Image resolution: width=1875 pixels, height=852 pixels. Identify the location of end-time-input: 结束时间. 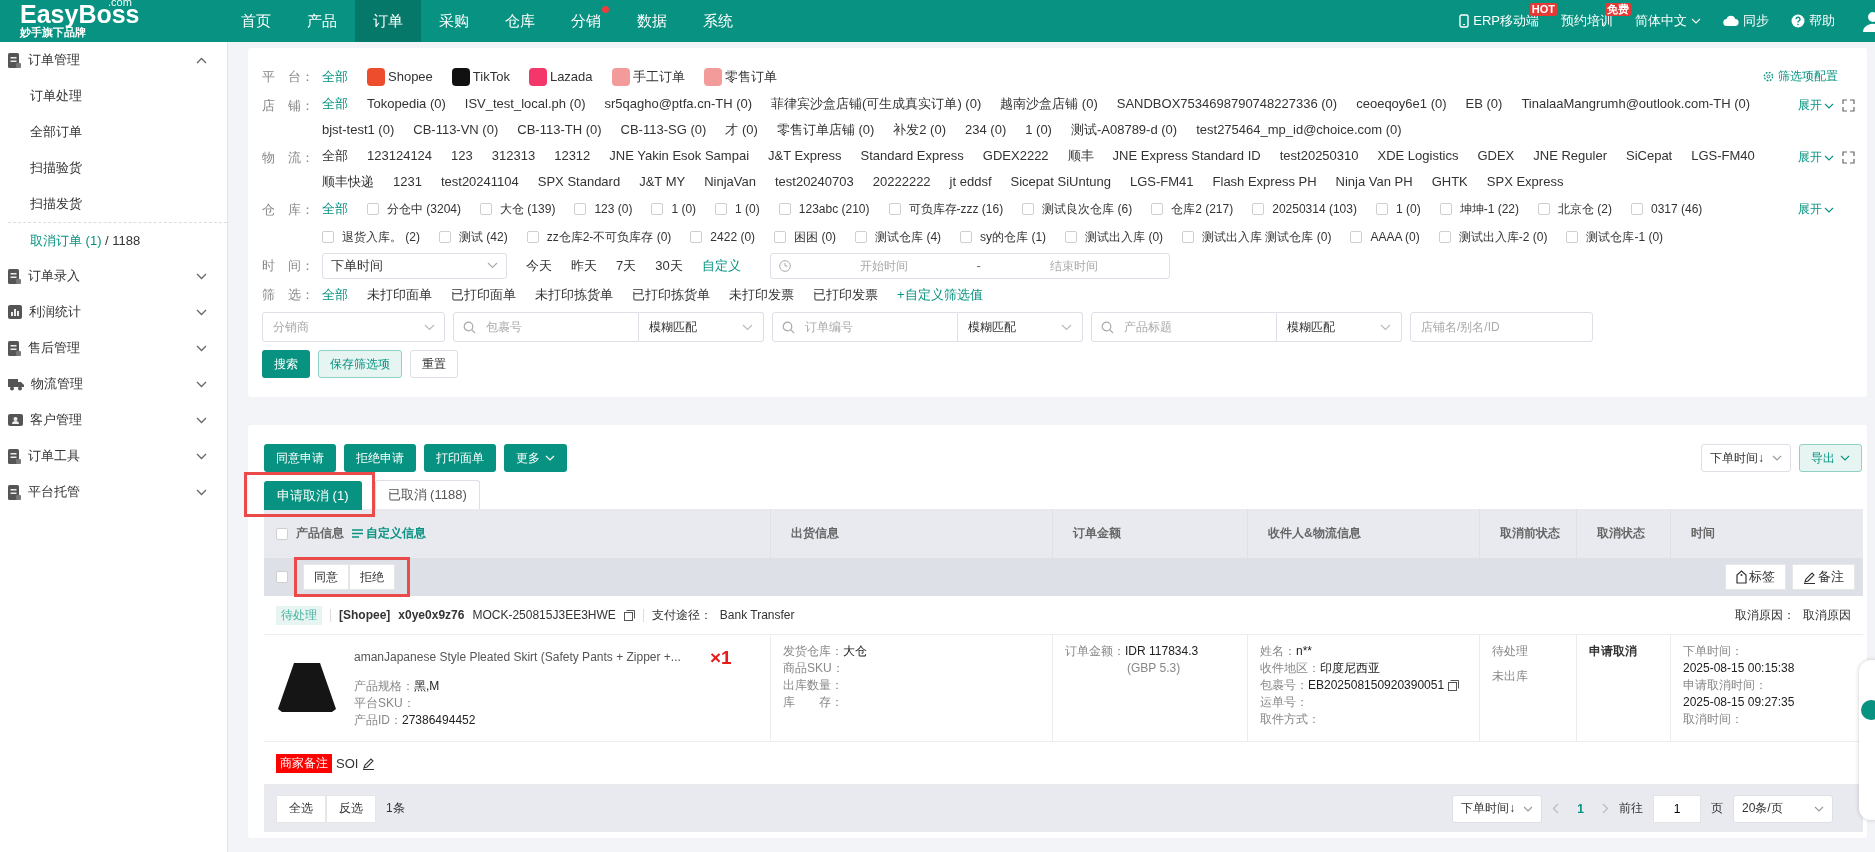
(1073, 265).